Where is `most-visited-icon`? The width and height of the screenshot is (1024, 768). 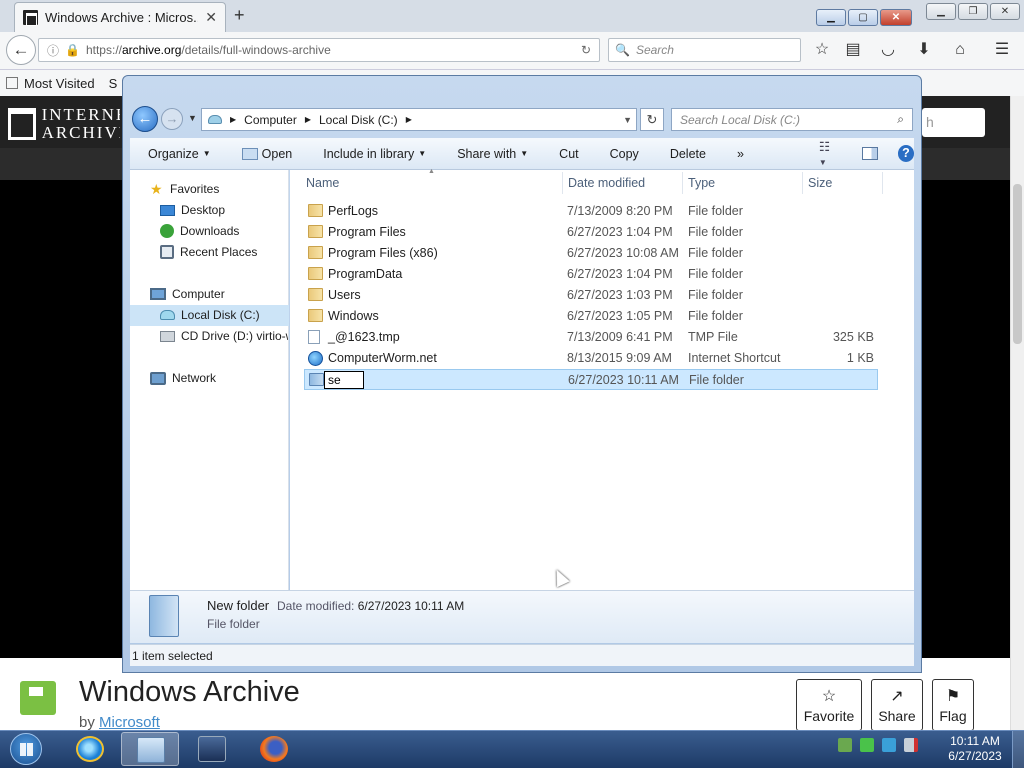 most-visited-icon is located at coordinates (12, 83).